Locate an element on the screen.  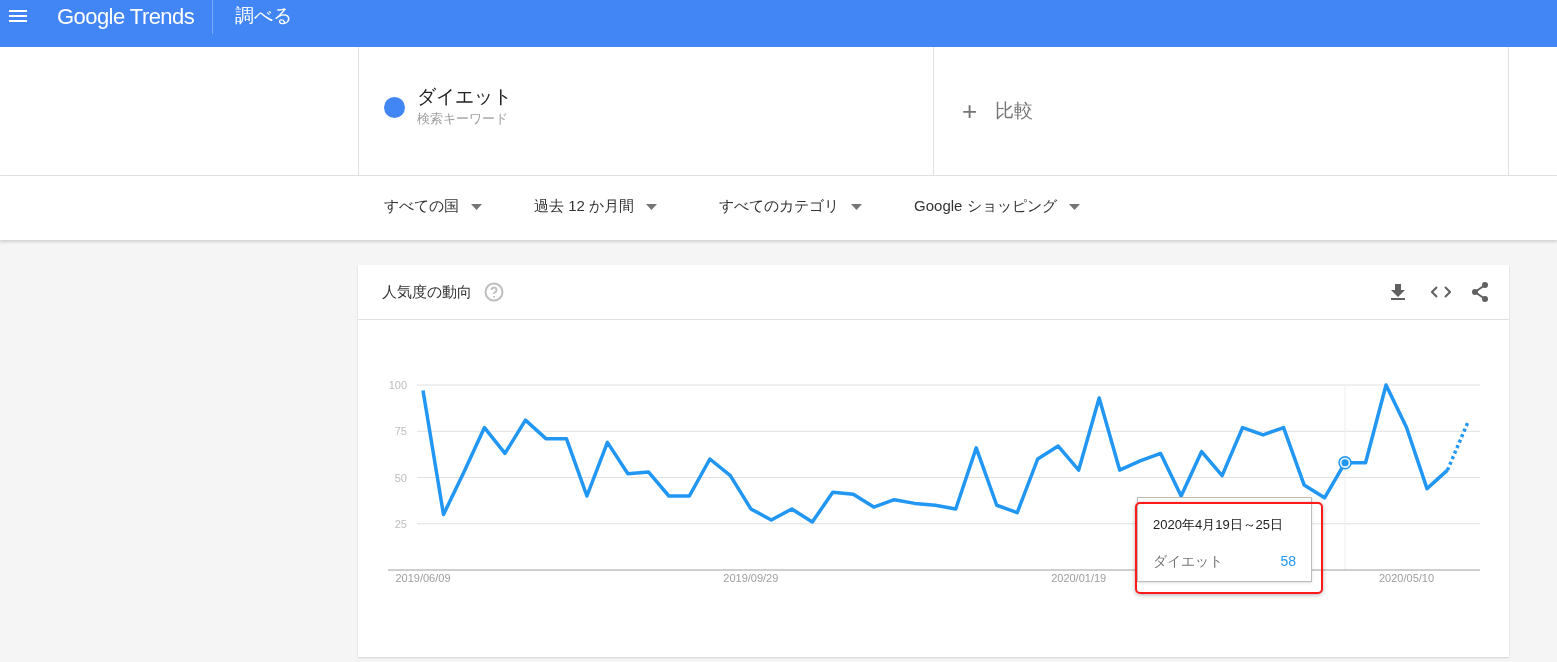
filter-dropdown: すべてのカテゴリ is located at coordinates (791, 206).